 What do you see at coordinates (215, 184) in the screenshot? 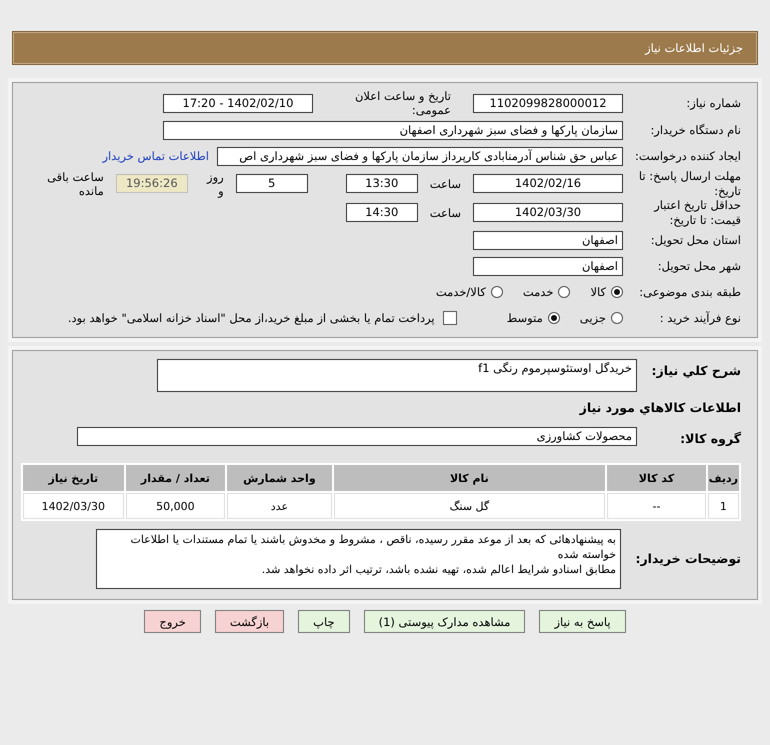
I see `field-label: روز و` at bounding box center [215, 184].